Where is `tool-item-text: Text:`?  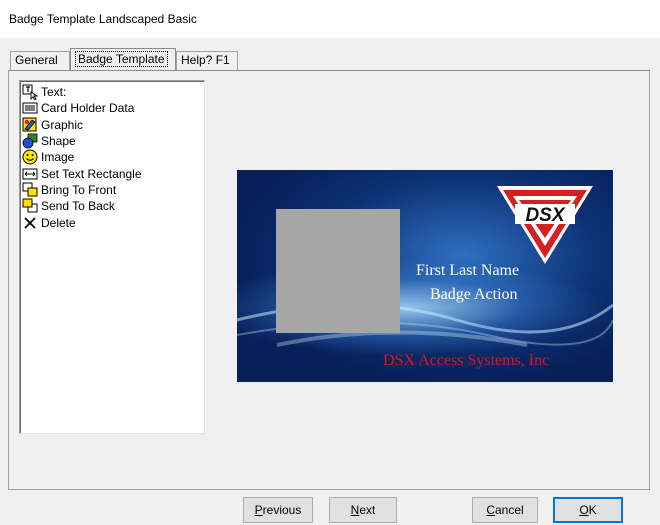 tool-item-text: Text: is located at coordinates (44, 92).